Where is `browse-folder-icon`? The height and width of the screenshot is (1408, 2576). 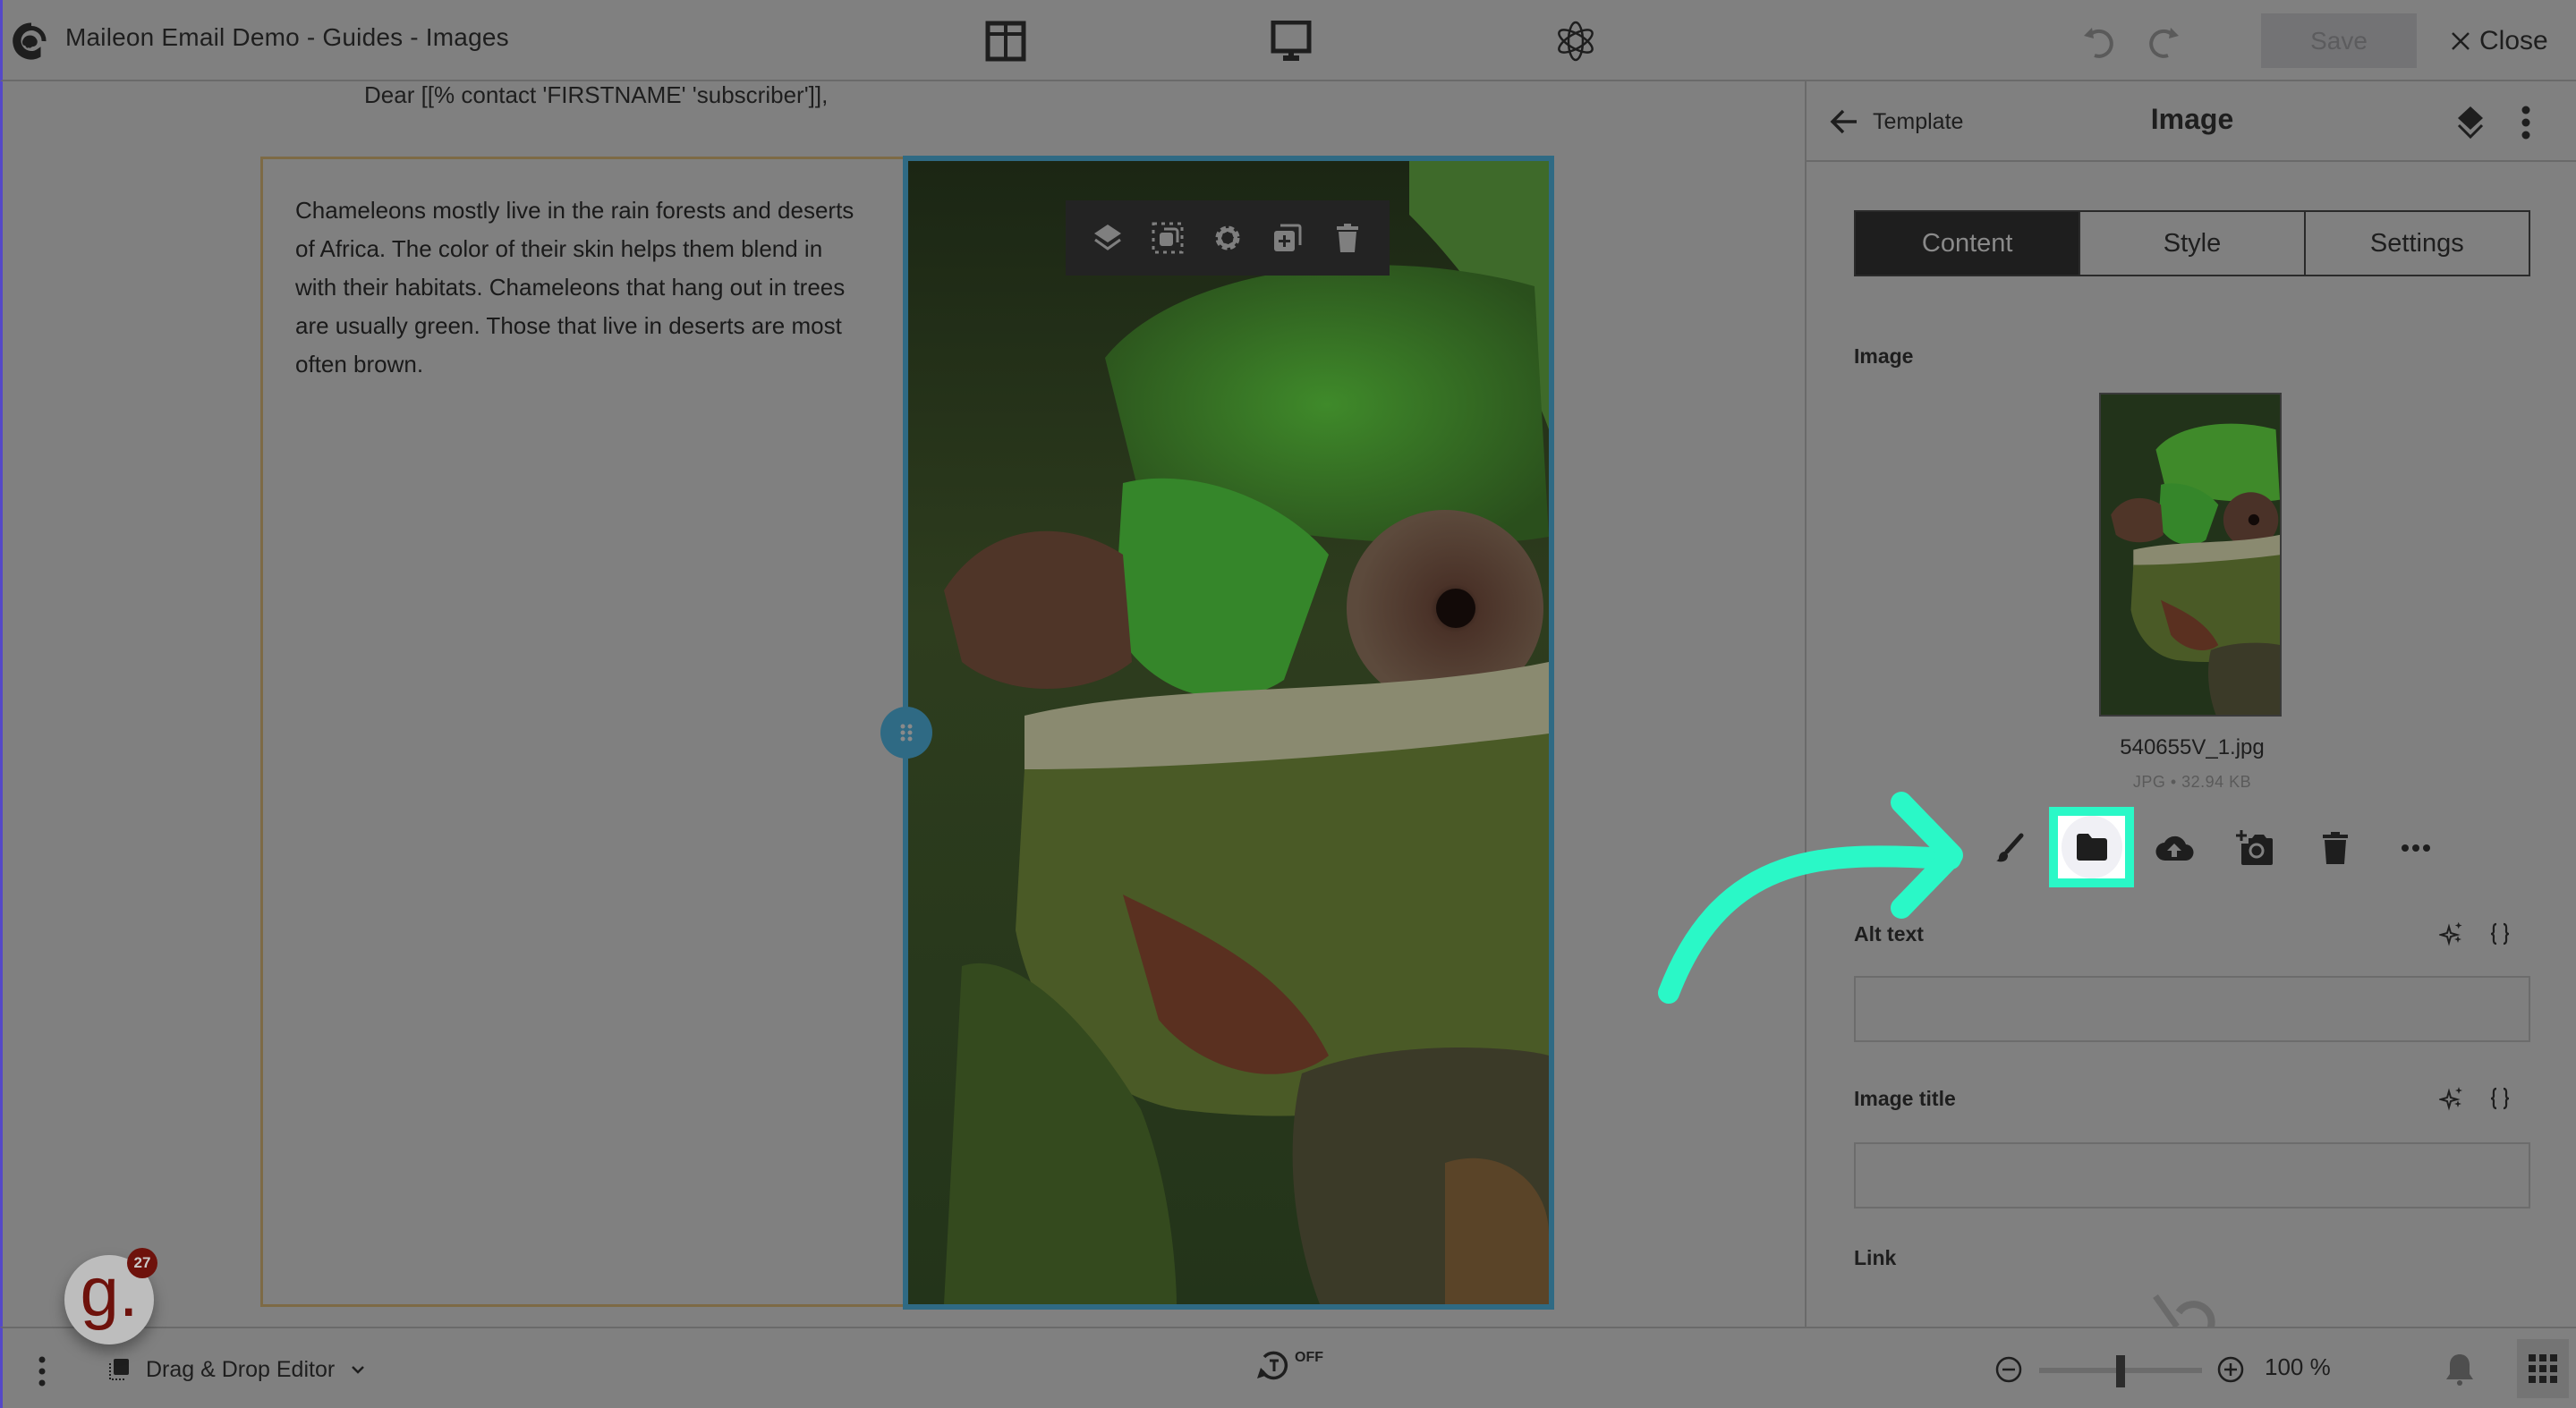
browse-folder-icon is located at coordinates (2091, 847).